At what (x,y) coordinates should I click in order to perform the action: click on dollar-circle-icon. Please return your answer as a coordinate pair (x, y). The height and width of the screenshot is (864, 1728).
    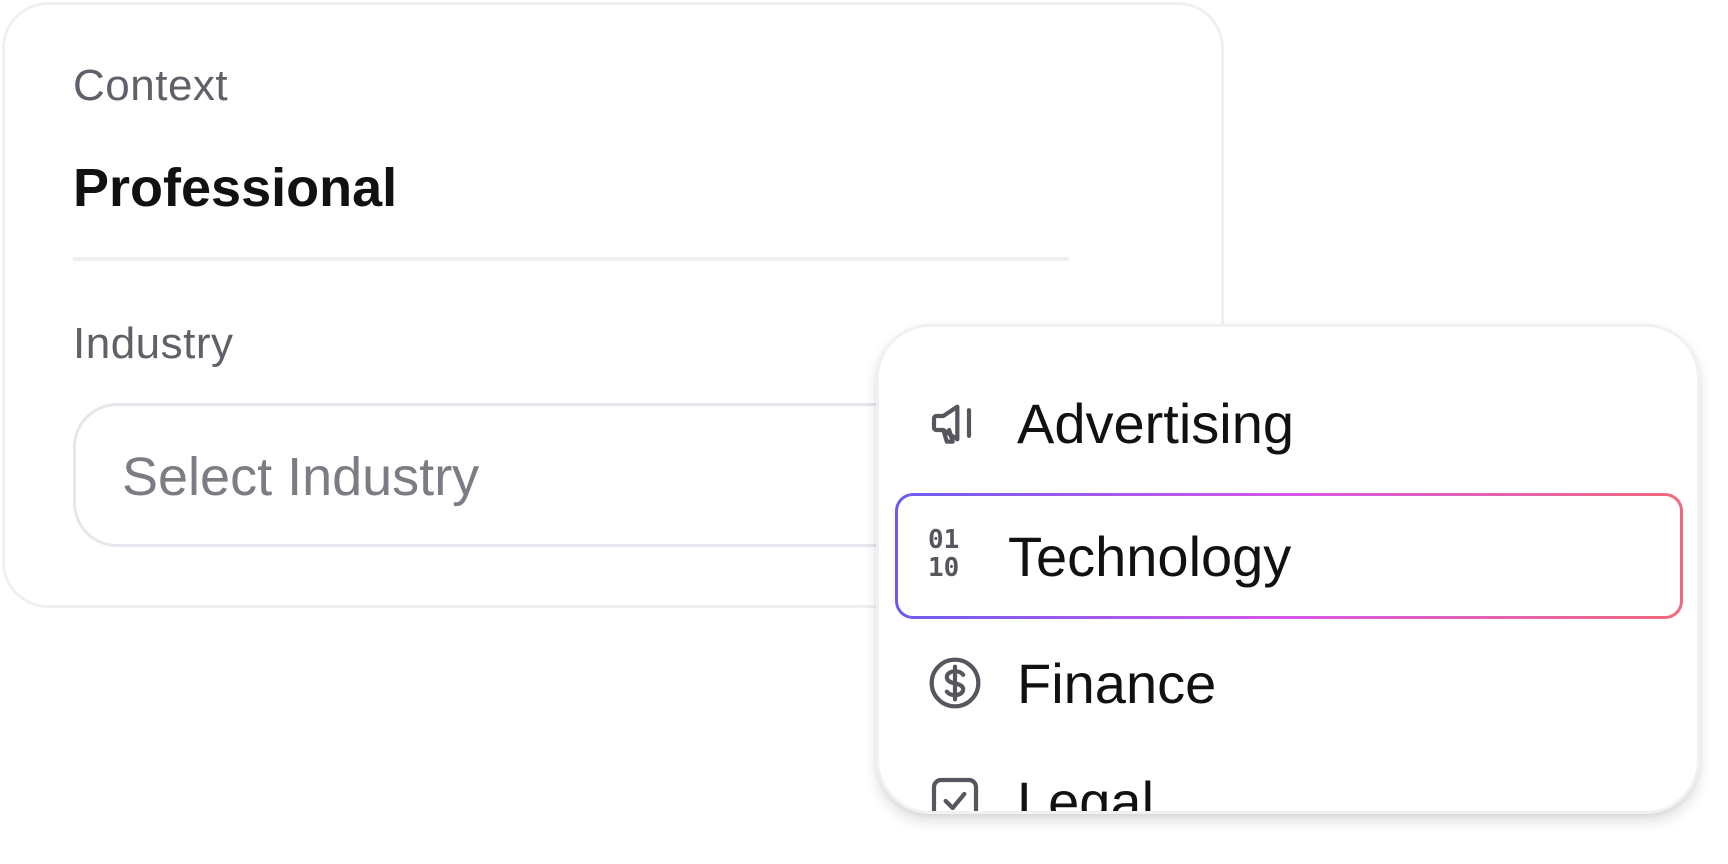
    Looking at the image, I should click on (955, 683).